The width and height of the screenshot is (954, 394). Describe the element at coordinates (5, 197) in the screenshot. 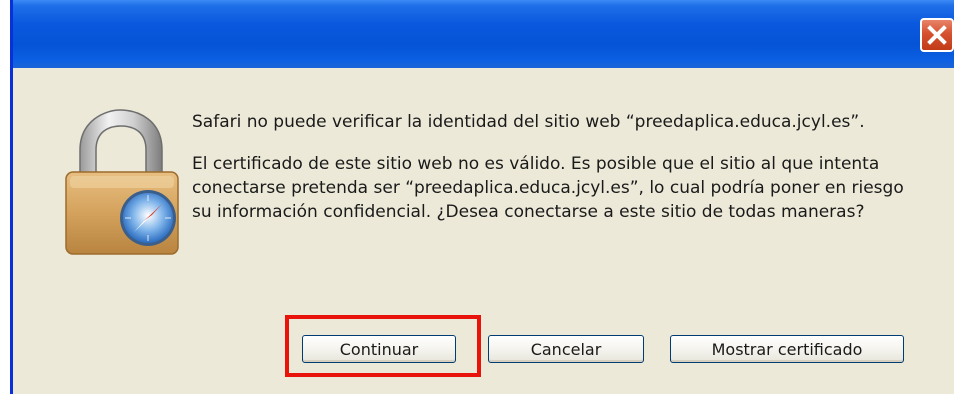

I see `window-left-margin` at that location.